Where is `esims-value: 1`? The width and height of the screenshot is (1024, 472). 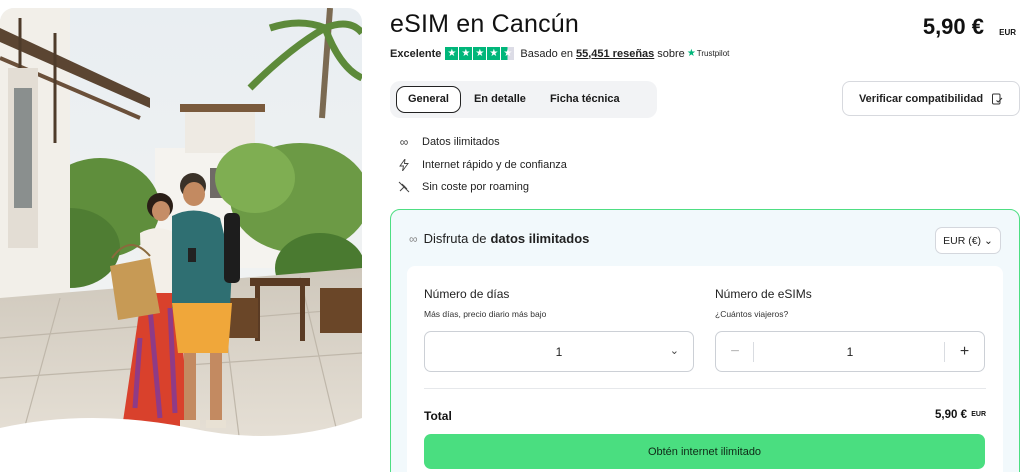
esims-value: 1 is located at coordinates (850, 351).